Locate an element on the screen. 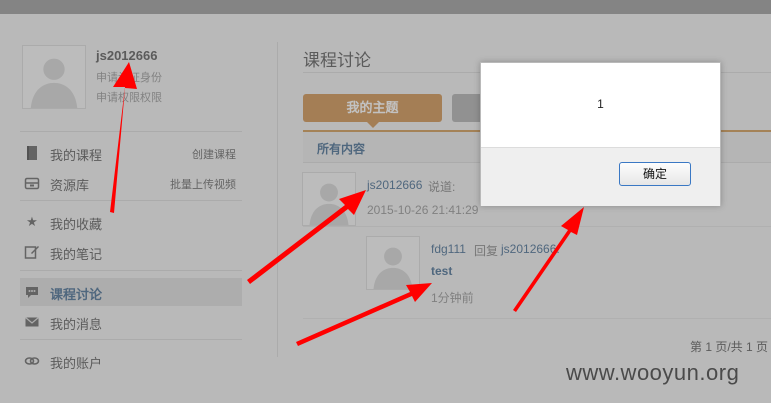  arrow-to-username is located at coordinates (123, 137).